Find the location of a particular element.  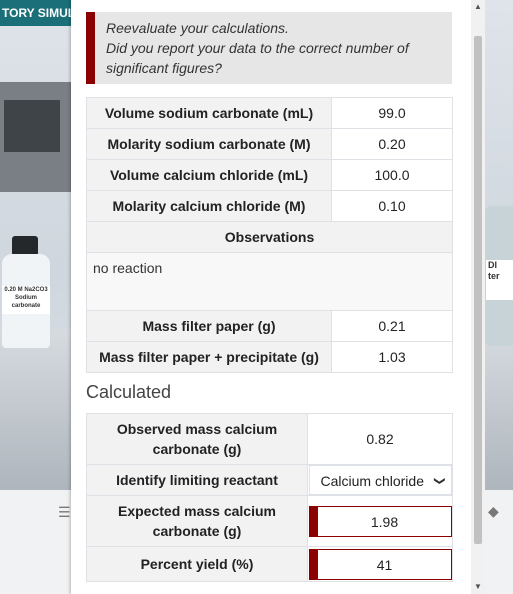

limiting-reactant-selected: Calcium chloride is located at coordinates (372, 481).